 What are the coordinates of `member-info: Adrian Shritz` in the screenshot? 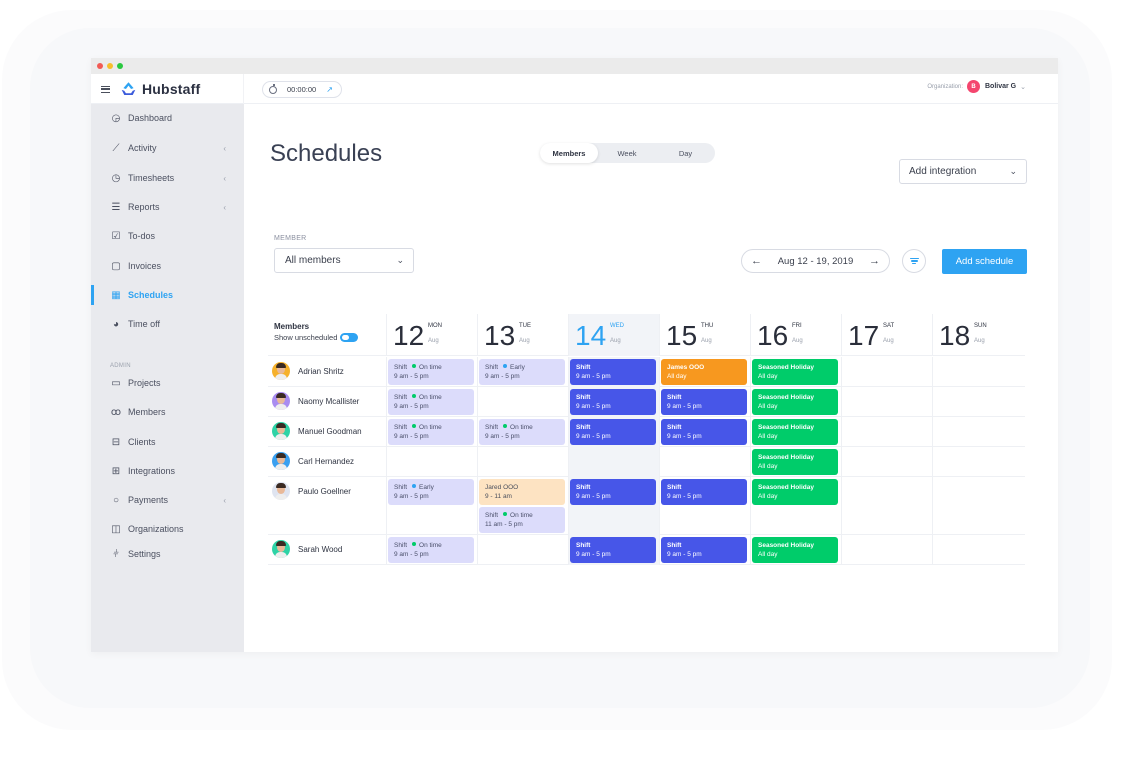 It's located at (308, 371).